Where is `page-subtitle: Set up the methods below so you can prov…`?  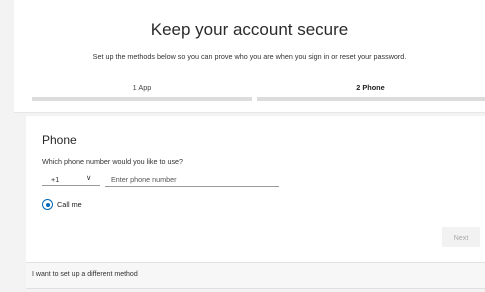 page-subtitle: Set up the methods below so you can prov… is located at coordinates (249, 56).